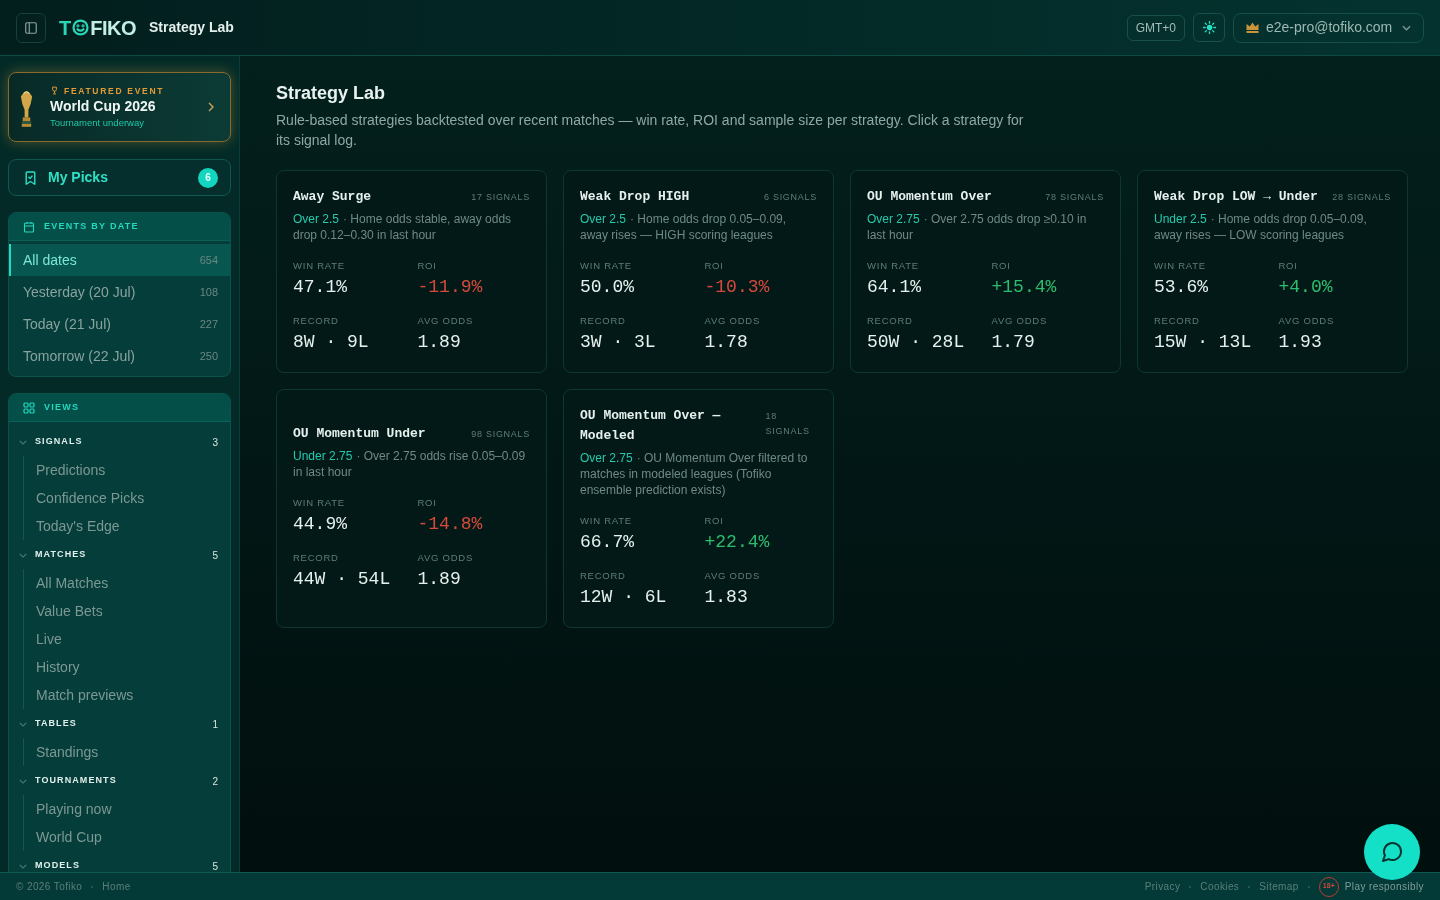 The width and height of the screenshot is (1440, 900). Describe the element at coordinates (127, 837) in the screenshot. I see `nav-item: World Cup` at that location.